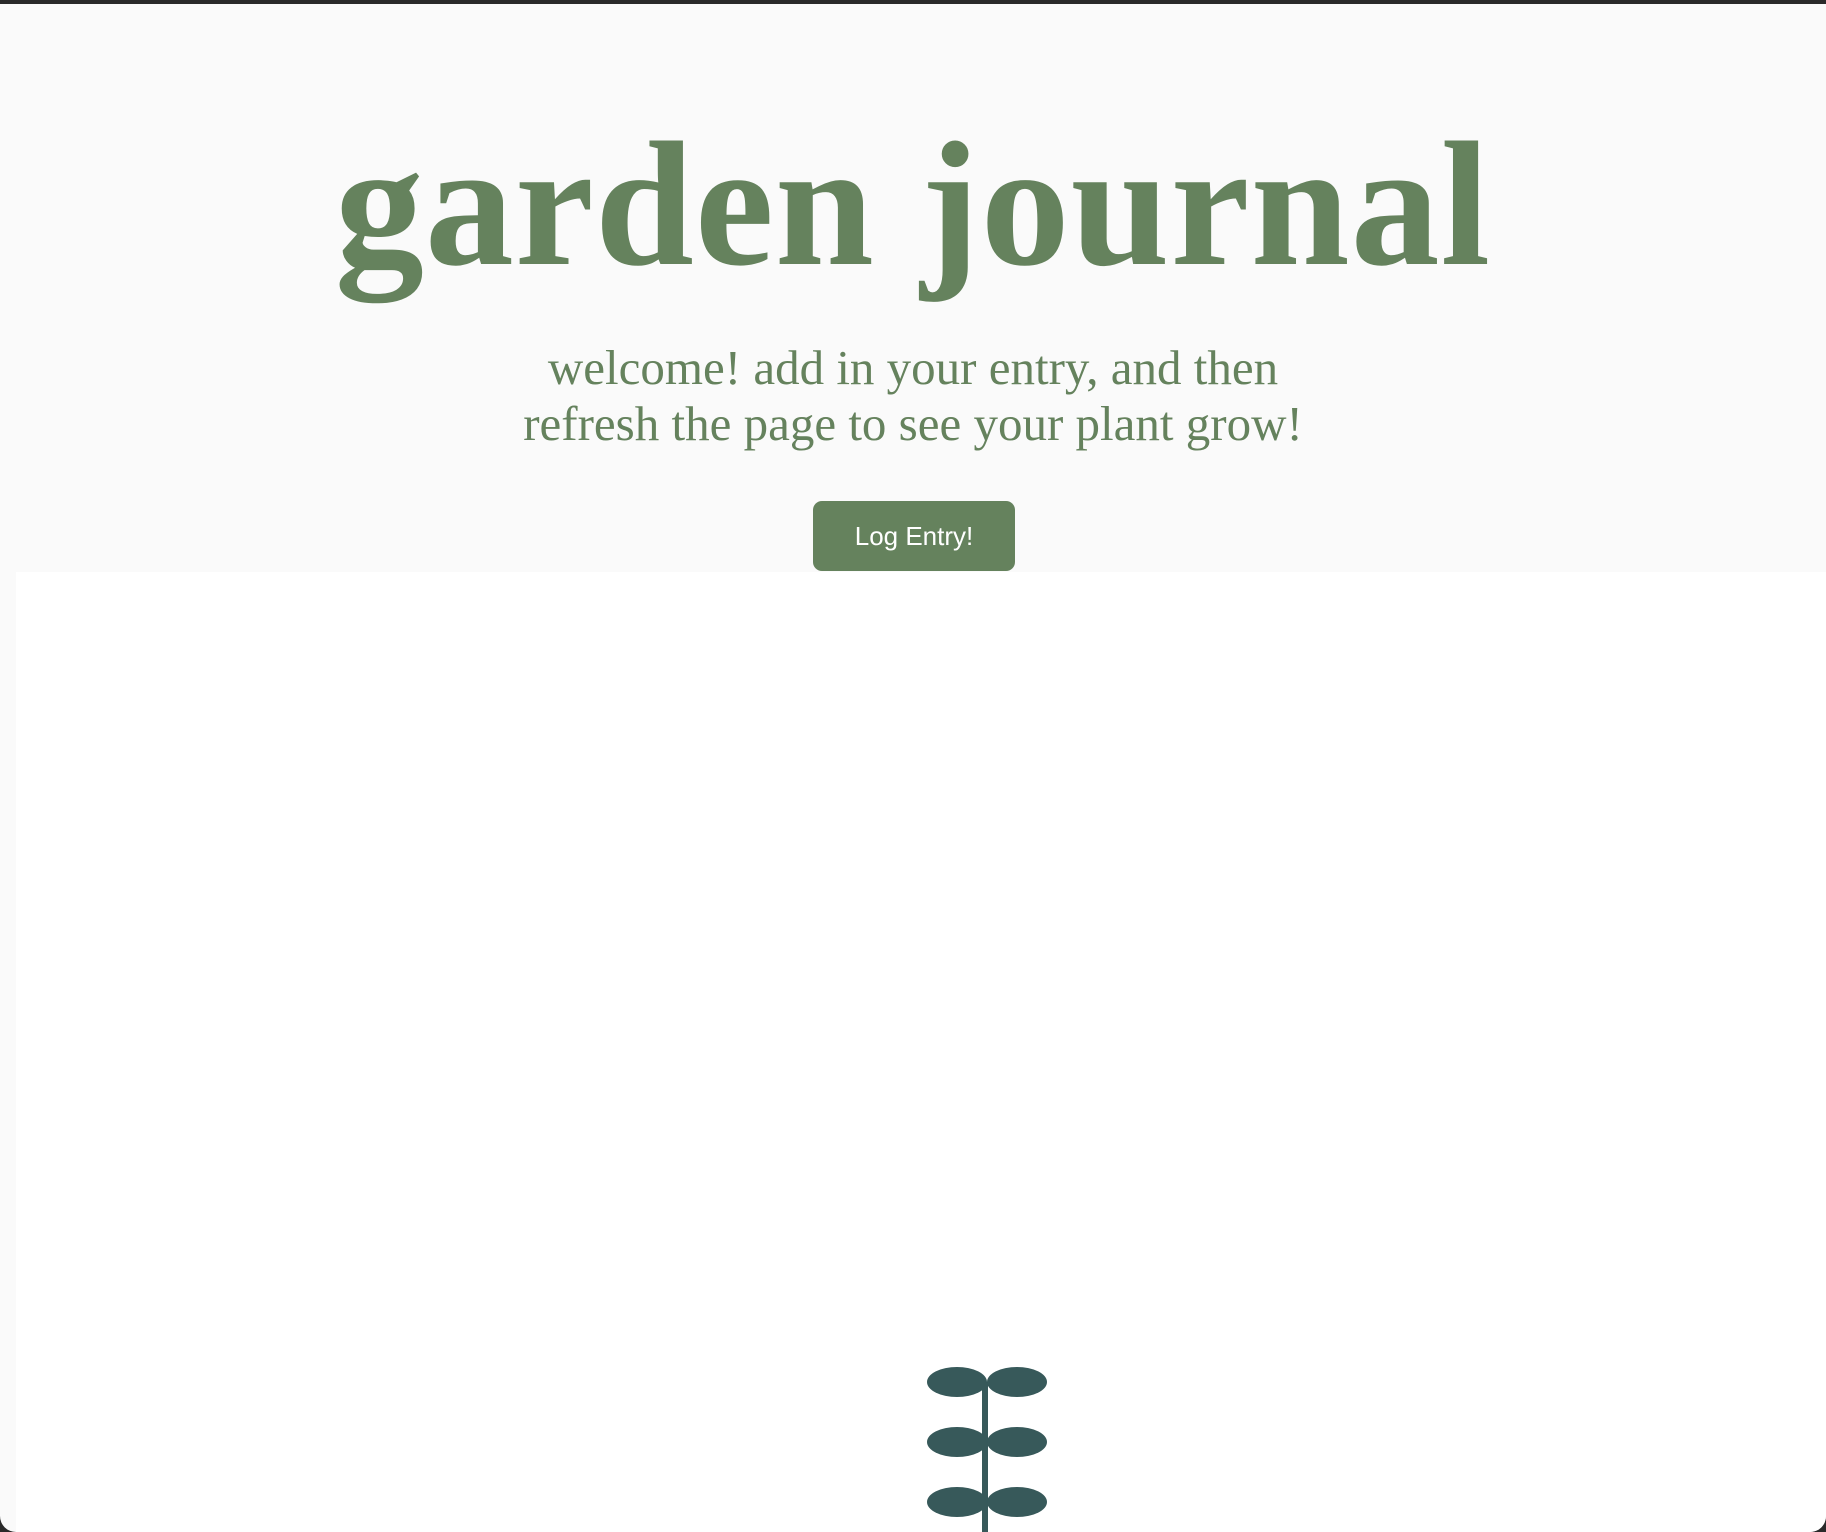 Image resolution: width=1826 pixels, height=1532 pixels. Describe the element at coordinates (913, 204) in the screenshot. I see `page-title: garden journal` at that location.